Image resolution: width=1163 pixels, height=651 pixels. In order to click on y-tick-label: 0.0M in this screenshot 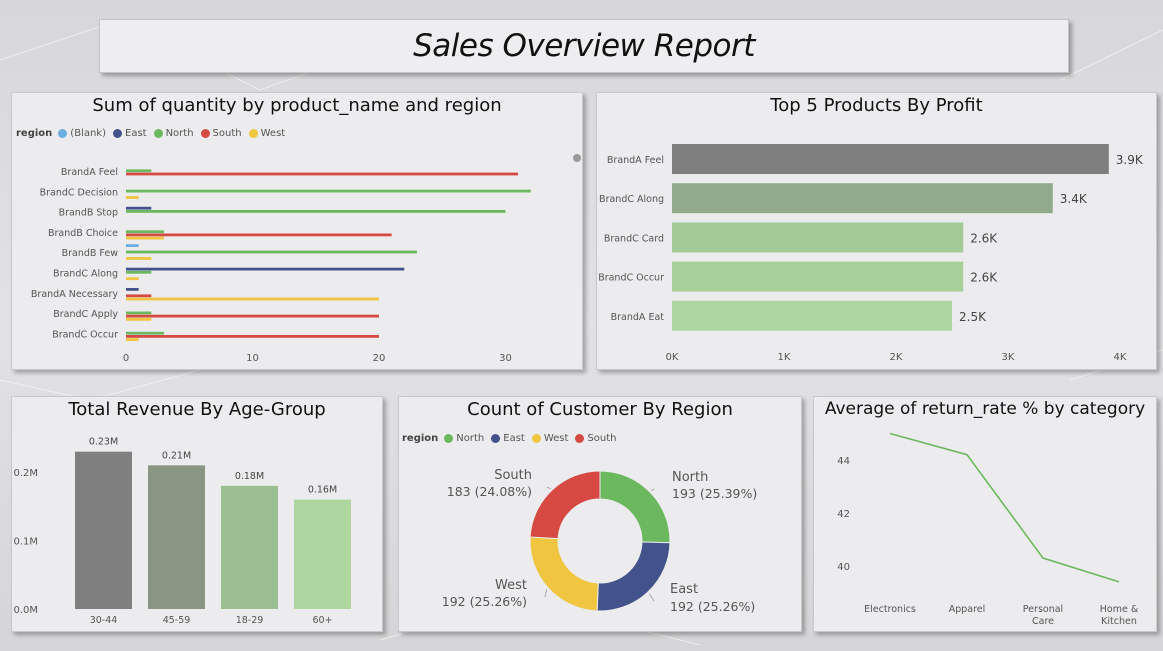, I will do `click(25, 610)`.